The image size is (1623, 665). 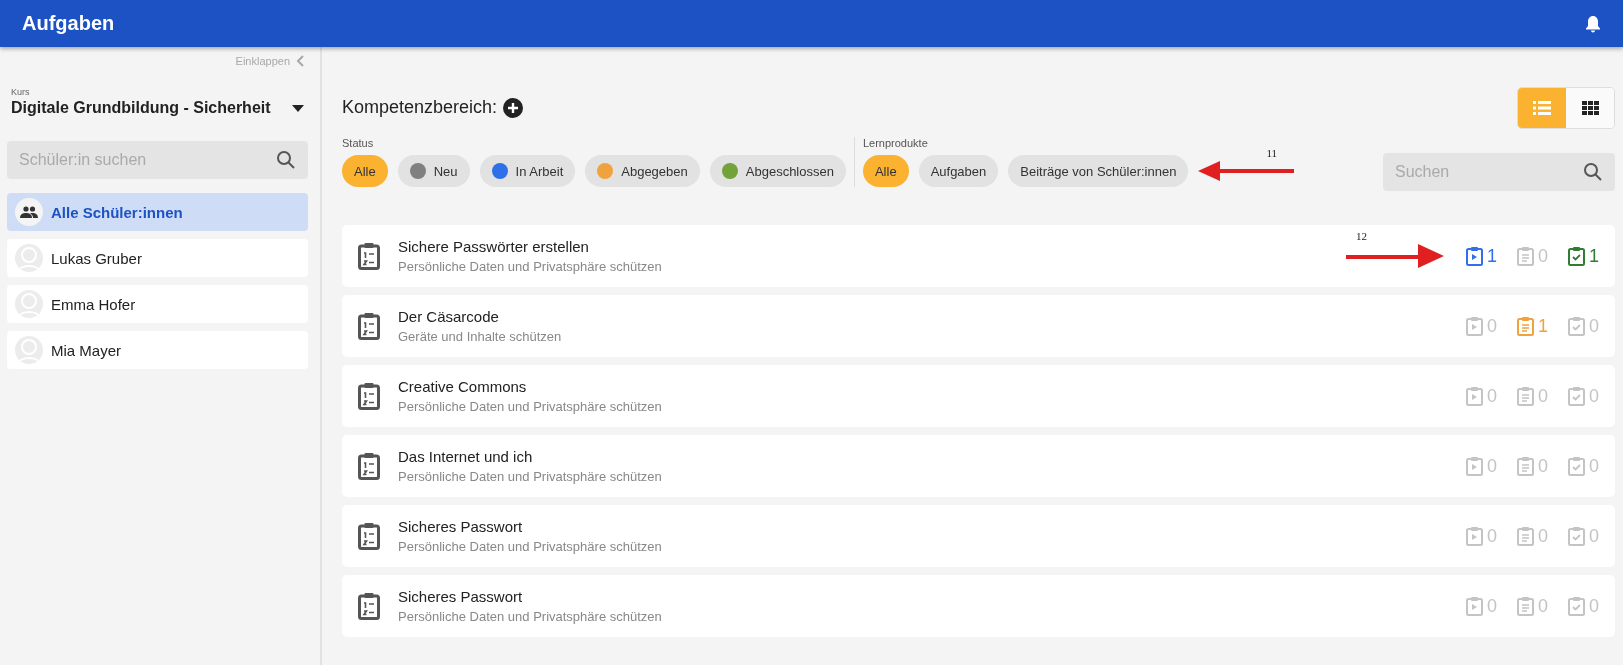 I want to click on student-search-field: Schüler:in suchen, so click(x=157, y=160).